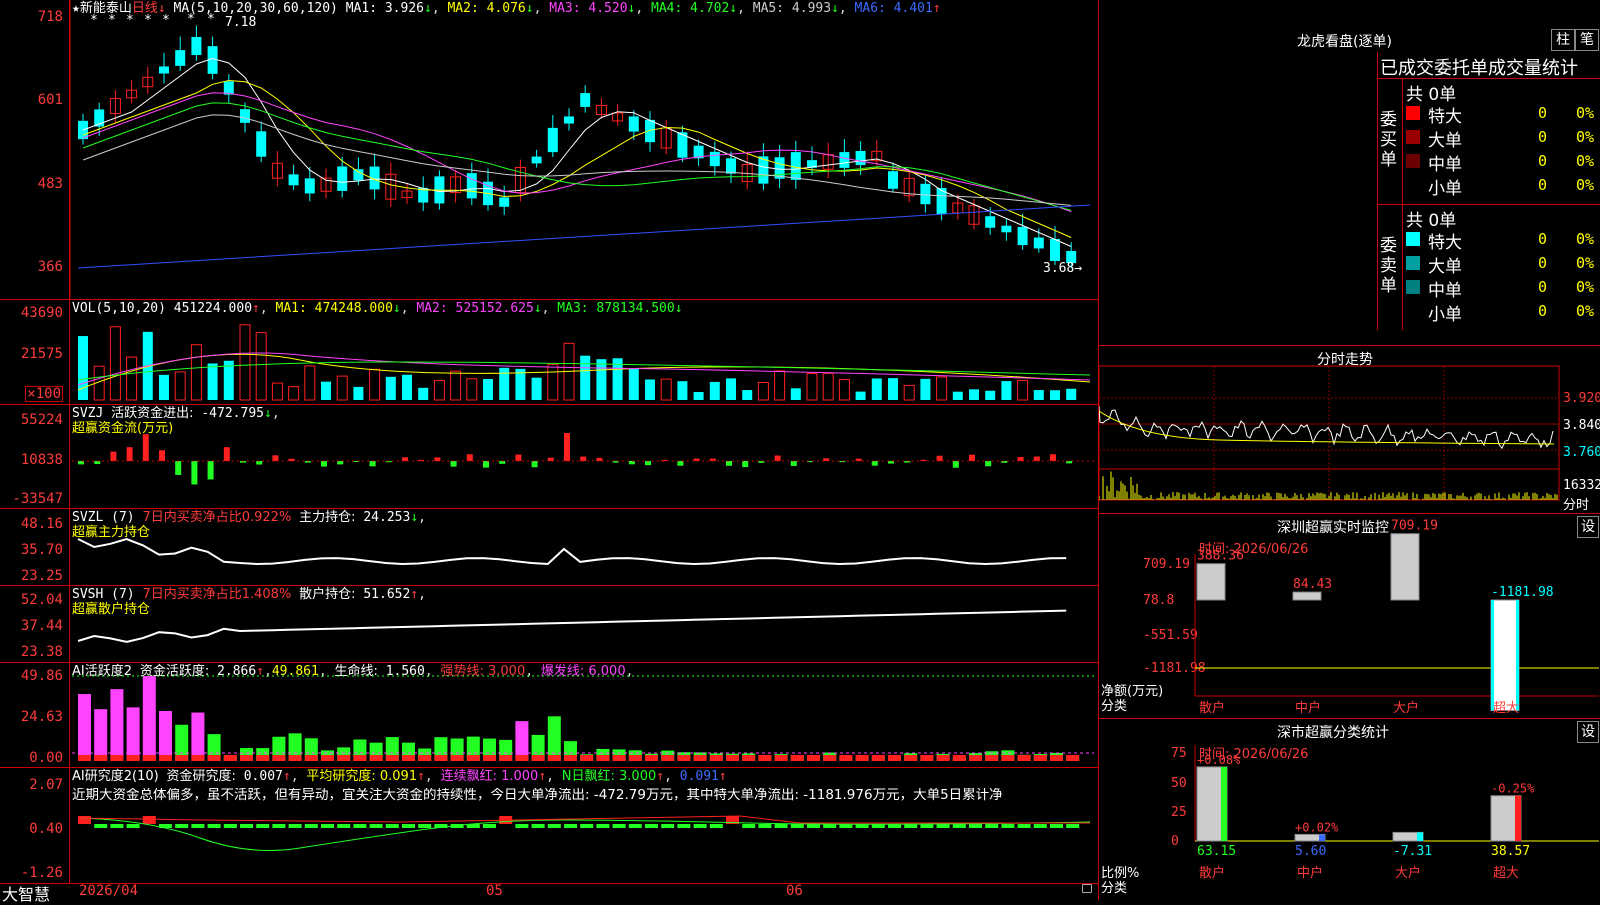  What do you see at coordinates (1407, 67) in the screenshot?
I see `tab-traded: 已成交` at bounding box center [1407, 67].